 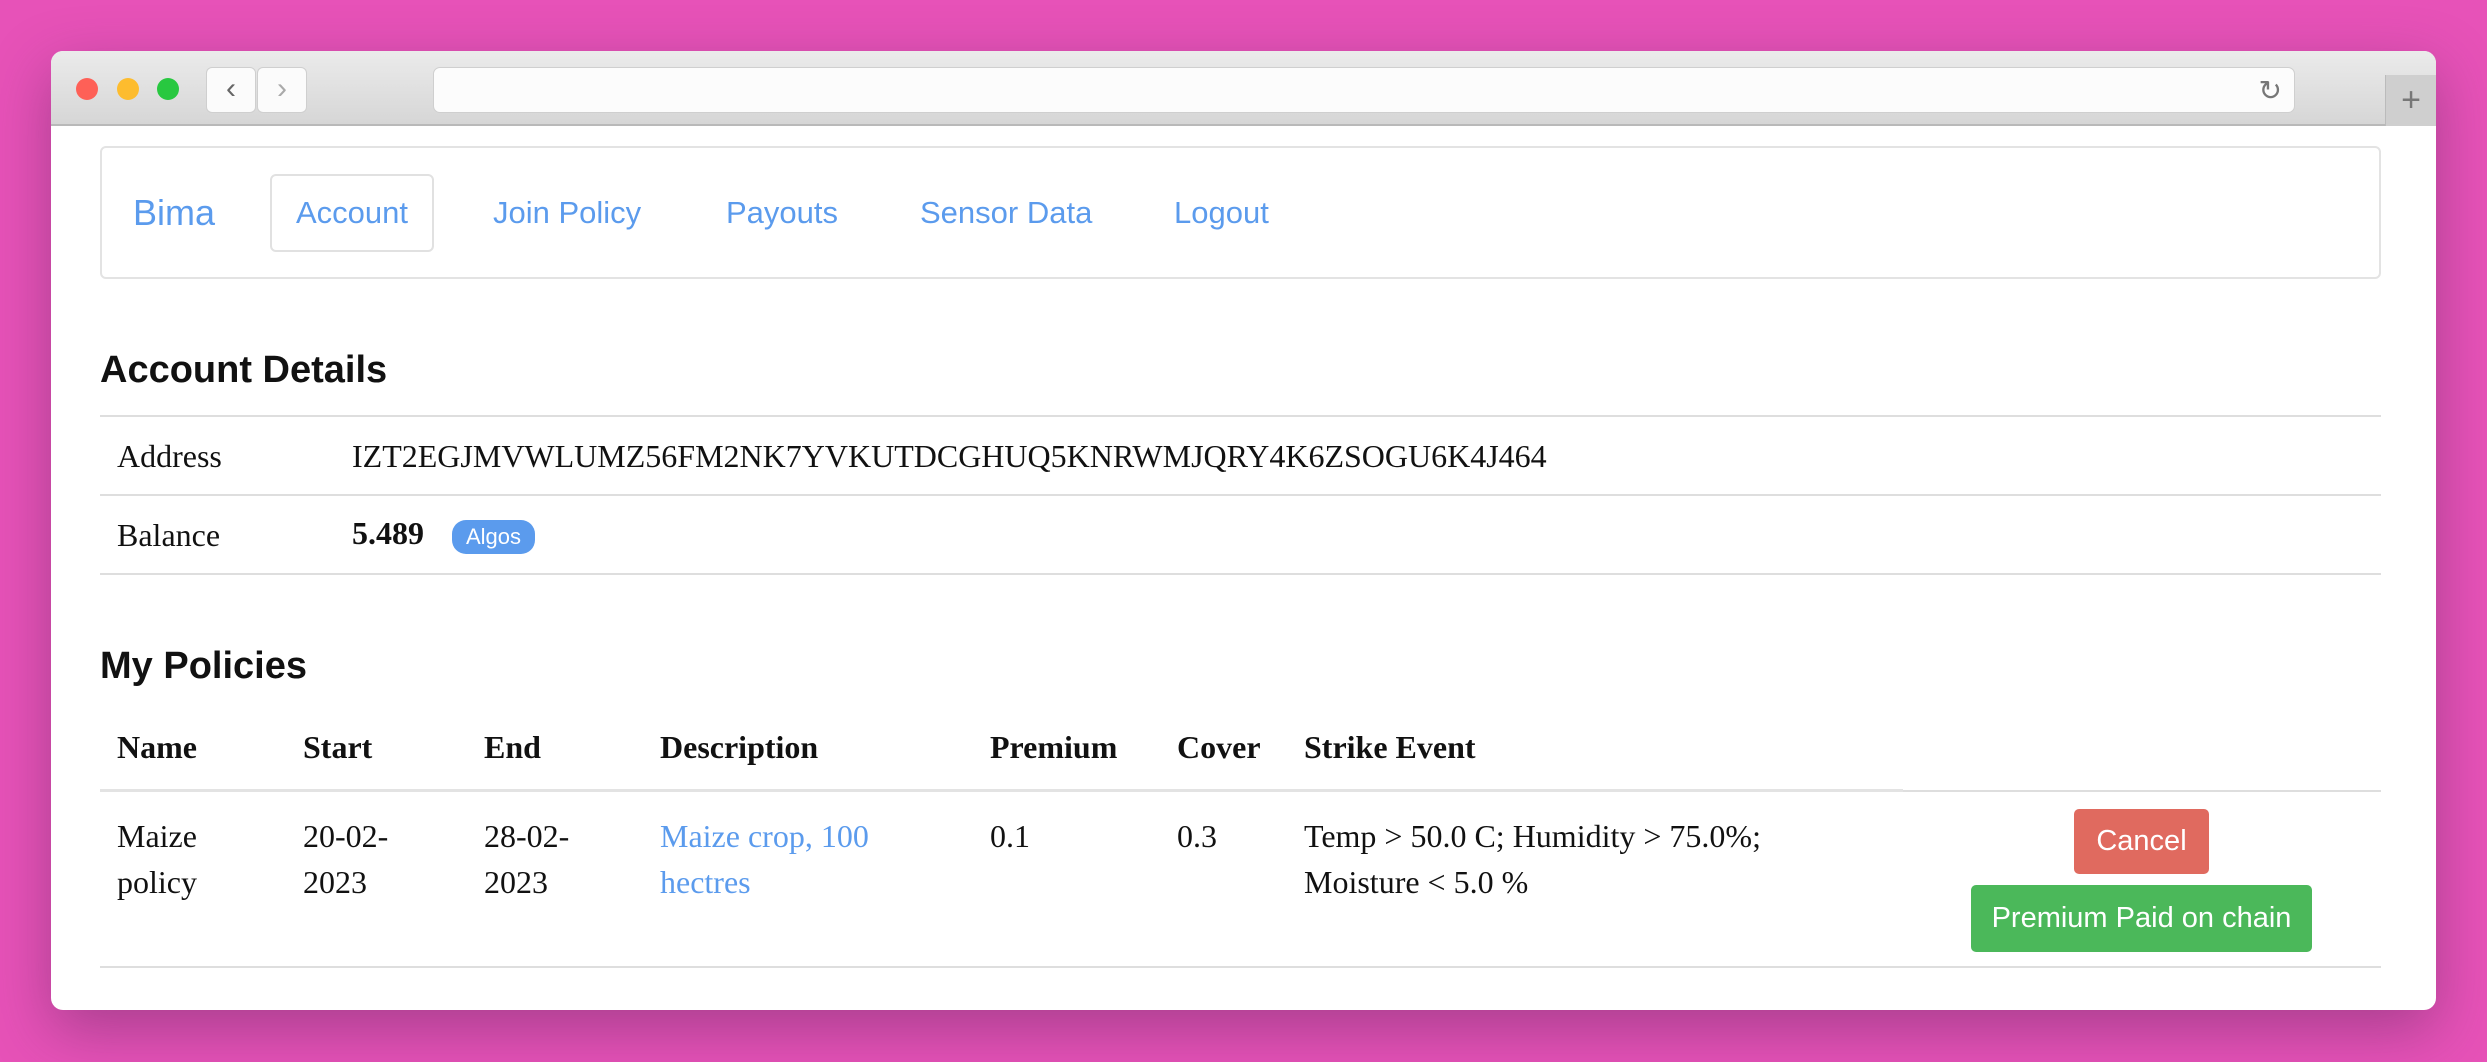 I want to click on balance-value: 5.489, so click(x=388, y=533).